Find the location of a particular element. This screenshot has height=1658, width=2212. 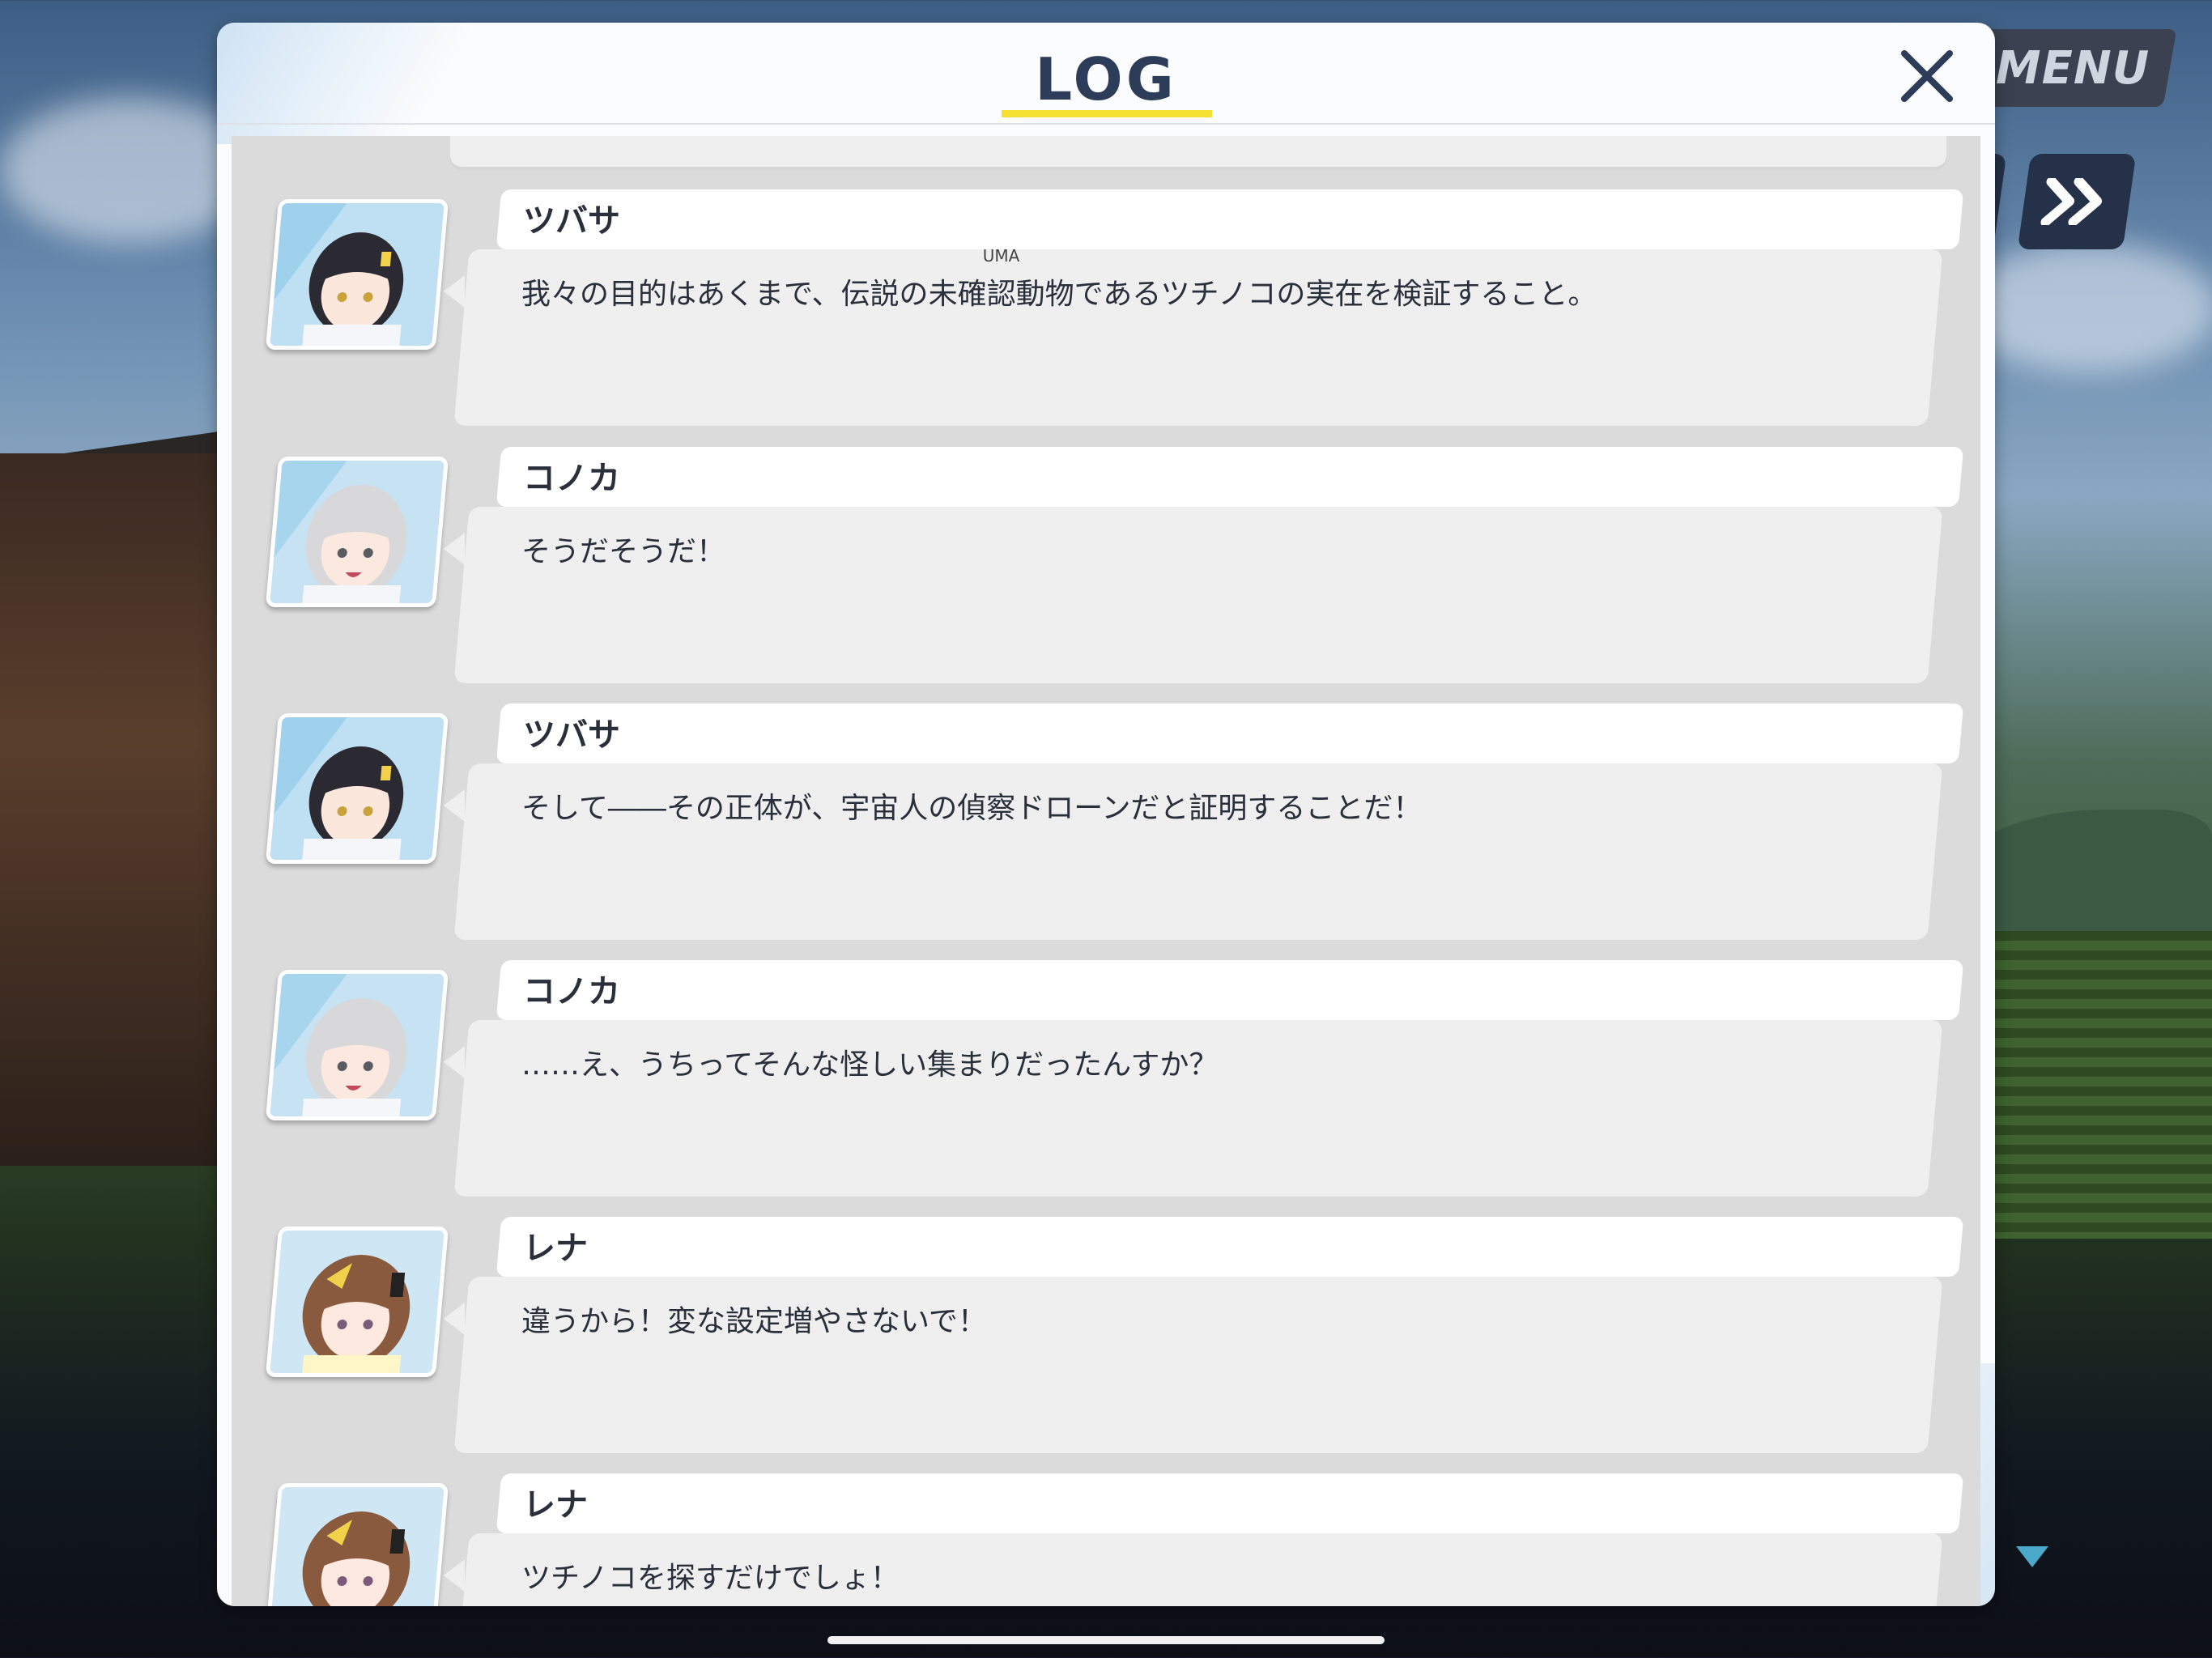

header-divider is located at coordinates (1106, 124).